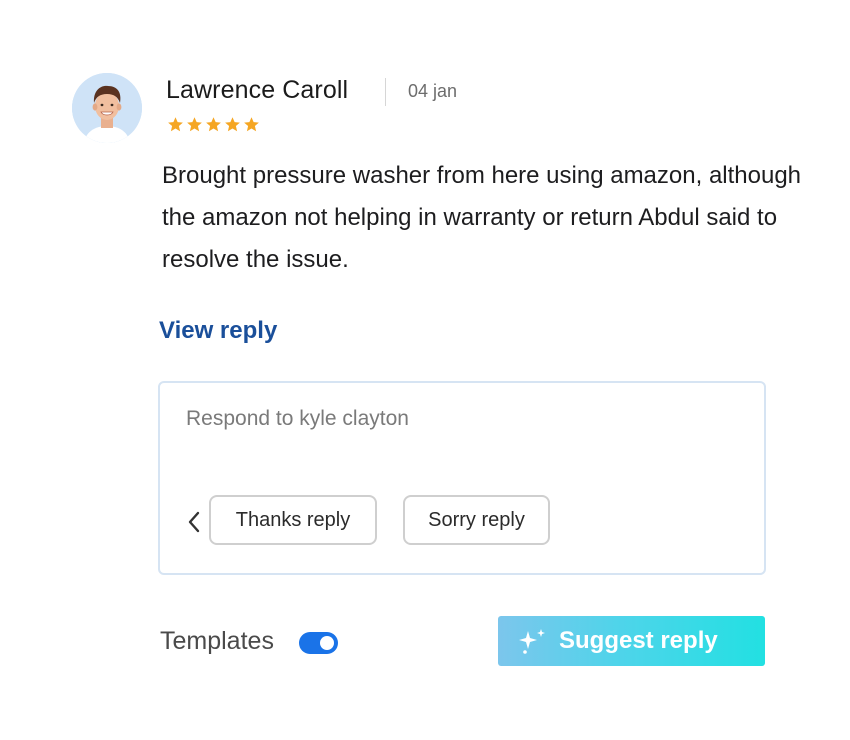  I want to click on header-divider, so click(385, 92).